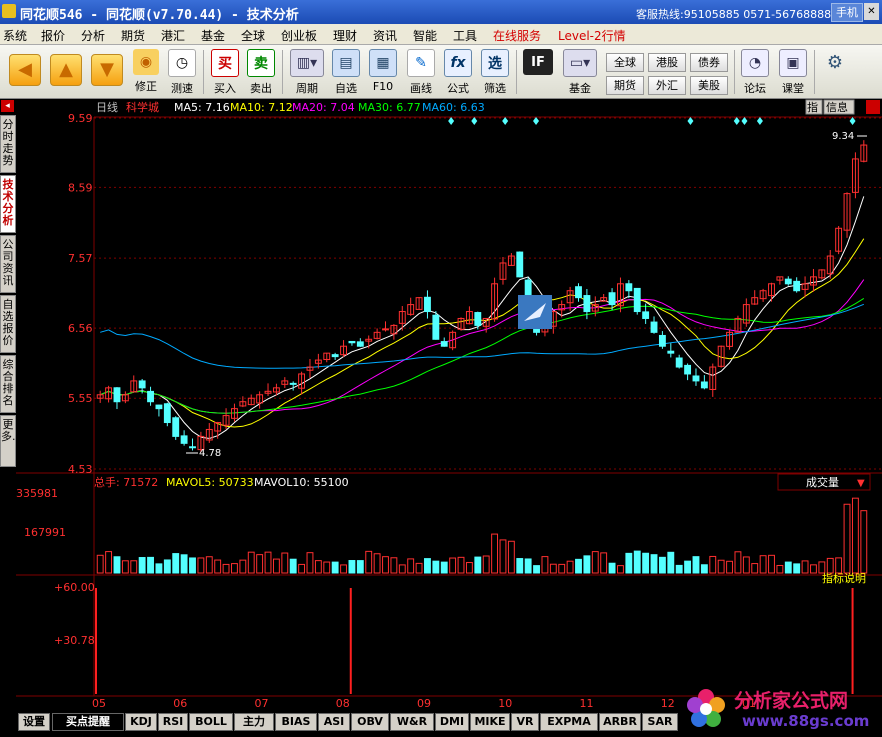  I want to click on forum-button: ◔ 论坛, so click(755, 73).